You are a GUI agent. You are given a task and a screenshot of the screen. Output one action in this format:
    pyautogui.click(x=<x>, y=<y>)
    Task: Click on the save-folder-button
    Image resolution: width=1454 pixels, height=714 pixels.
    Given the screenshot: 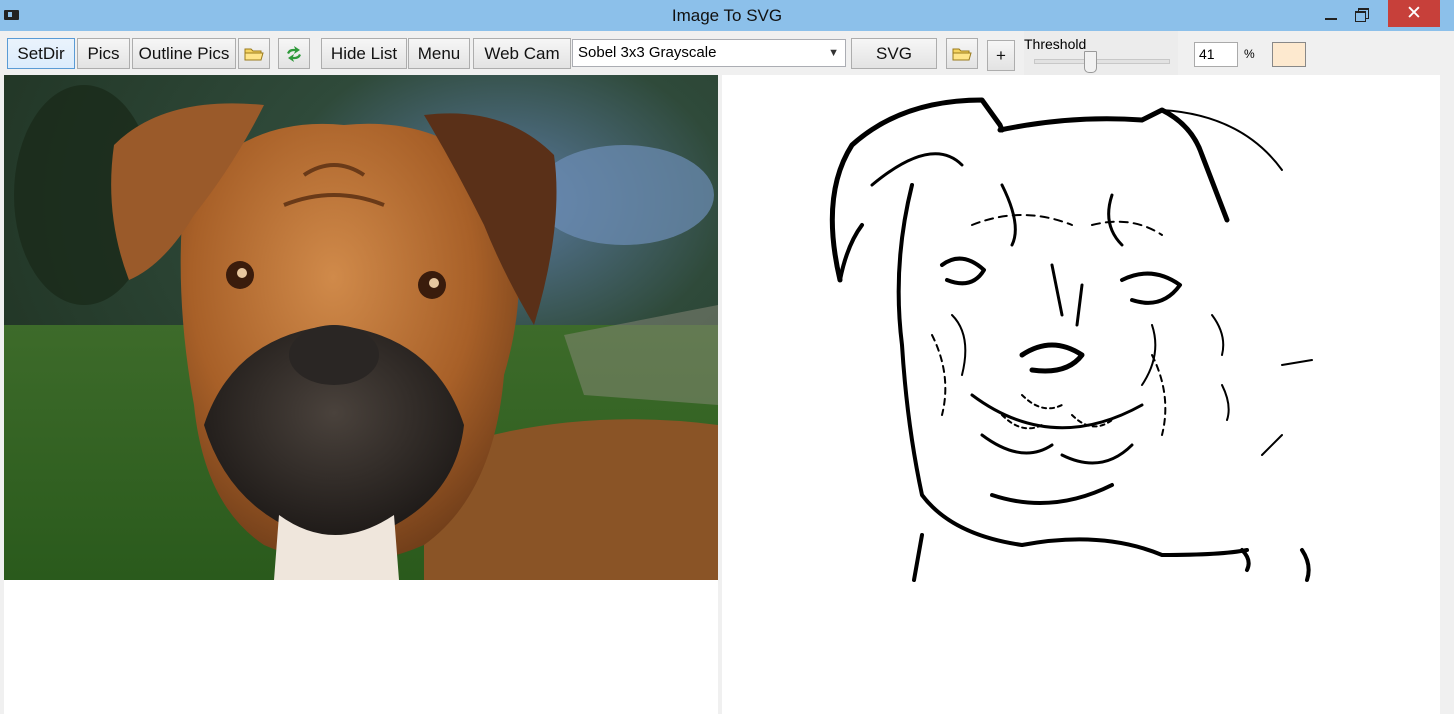 What is the action you would take?
    pyautogui.click(x=962, y=53)
    